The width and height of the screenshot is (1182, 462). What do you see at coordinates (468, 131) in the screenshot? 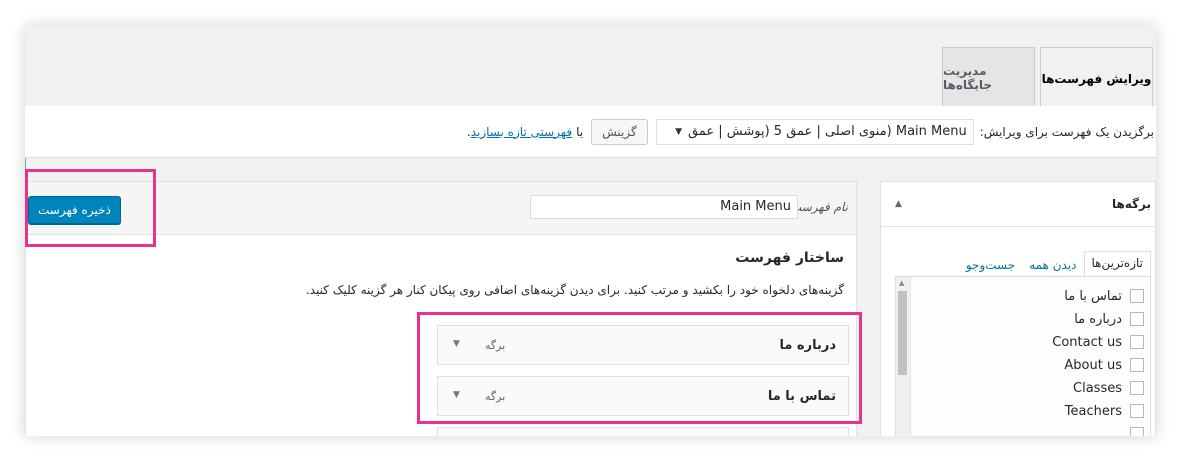
I see `sentence-end: .` at bounding box center [468, 131].